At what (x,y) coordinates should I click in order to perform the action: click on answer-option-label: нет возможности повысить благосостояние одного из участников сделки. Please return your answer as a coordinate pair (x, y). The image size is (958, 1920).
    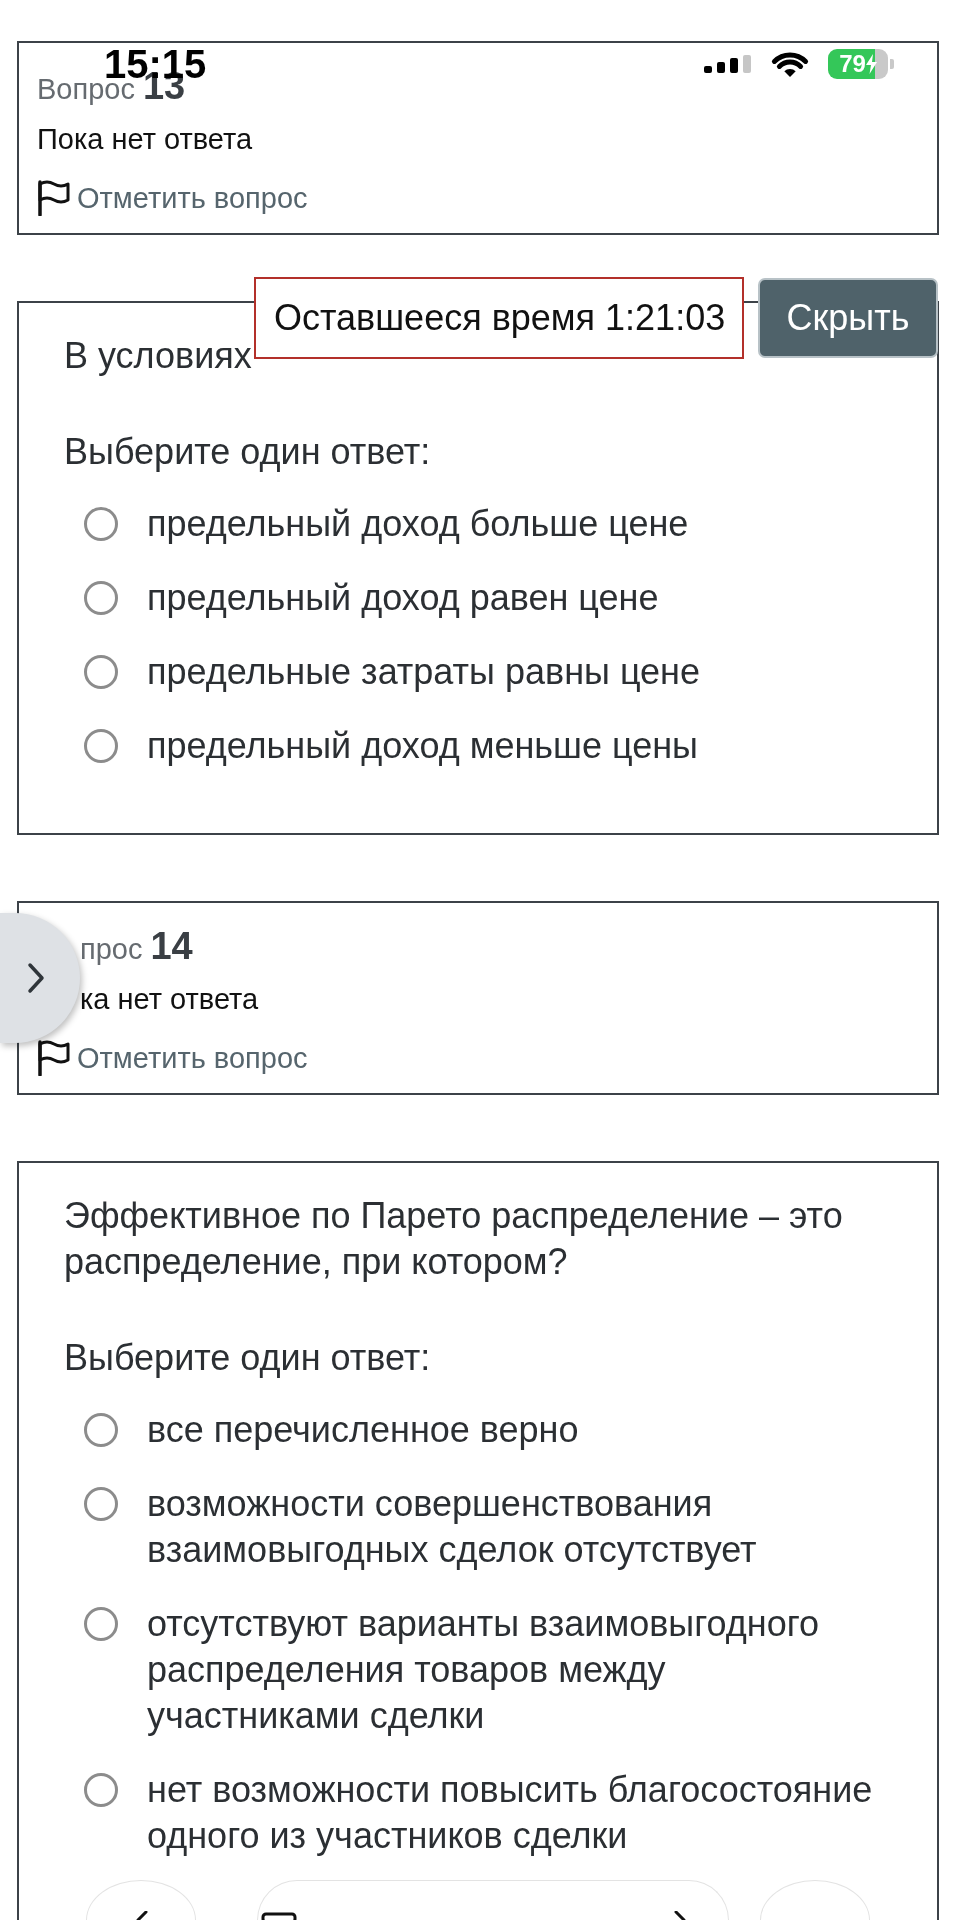
    Looking at the image, I should click on (513, 1813).